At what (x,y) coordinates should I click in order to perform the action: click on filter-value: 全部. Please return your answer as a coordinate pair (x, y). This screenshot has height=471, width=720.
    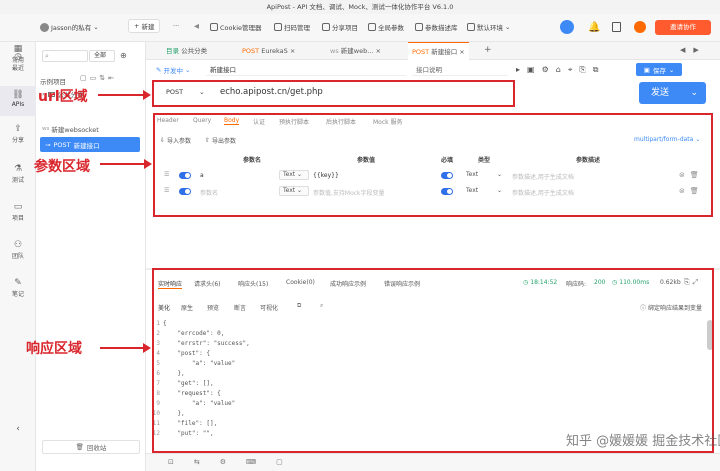
    Looking at the image, I should click on (100, 55).